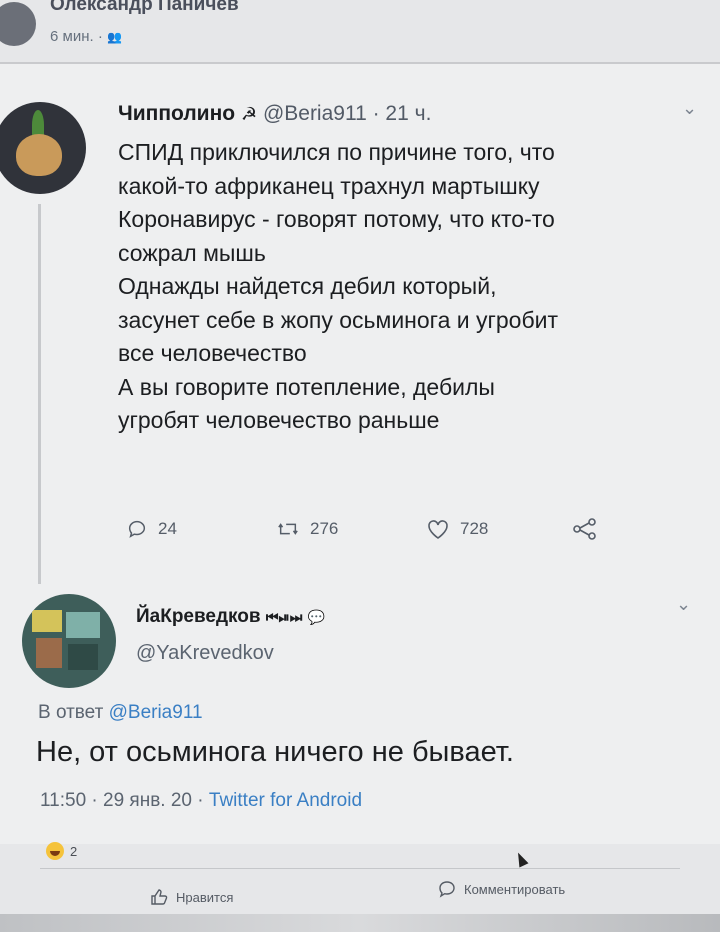  What do you see at coordinates (329, 185) in the screenshot?
I see `tweet-line: какой-то африканец трахнул мартышку` at bounding box center [329, 185].